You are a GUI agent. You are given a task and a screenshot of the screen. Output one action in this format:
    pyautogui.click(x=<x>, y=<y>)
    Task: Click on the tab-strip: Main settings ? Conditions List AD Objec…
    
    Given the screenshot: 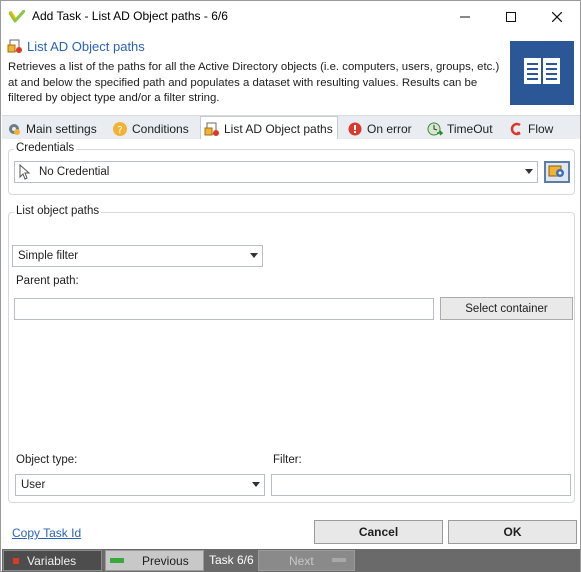 What is the action you would take?
    pyautogui.click(x=291, y=127)
    